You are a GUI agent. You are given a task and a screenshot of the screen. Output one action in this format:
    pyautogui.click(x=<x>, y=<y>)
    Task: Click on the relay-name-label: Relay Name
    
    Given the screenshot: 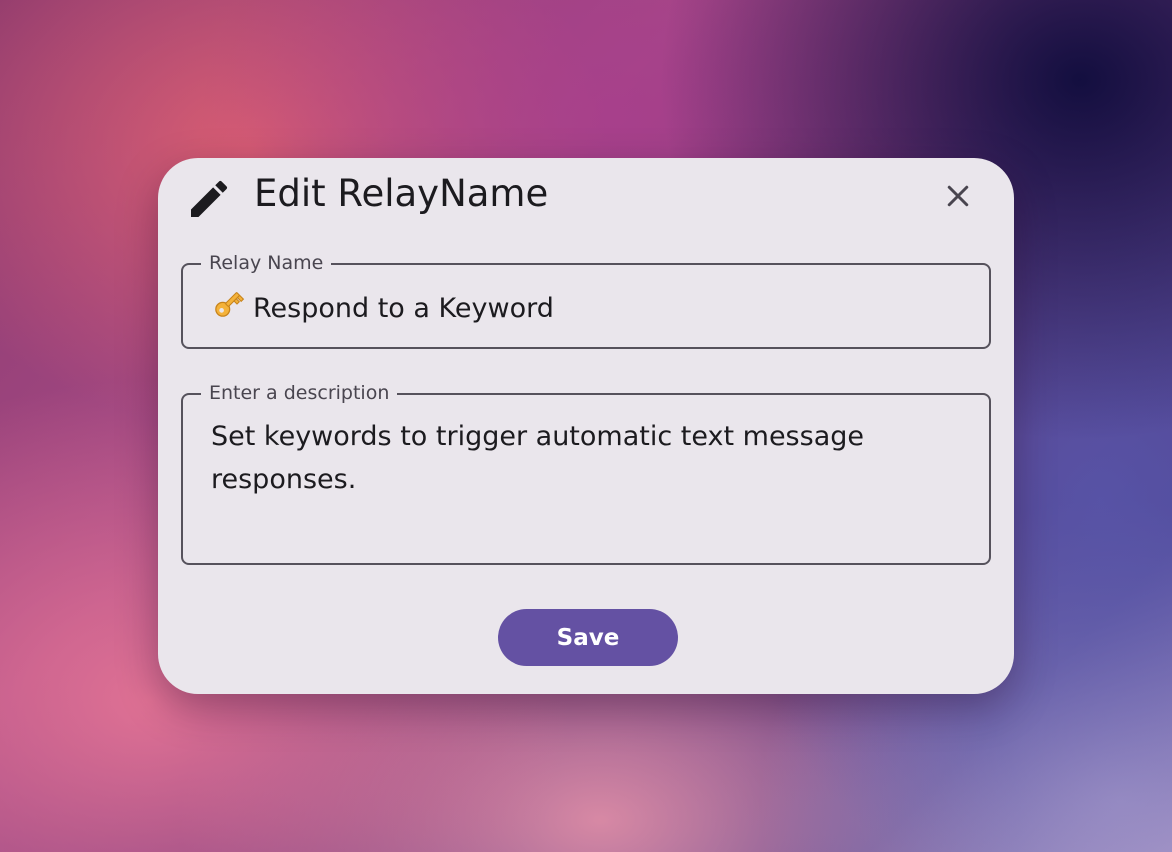 What is the action you would take?
    pyautogui.click(x=266, y=263)
    